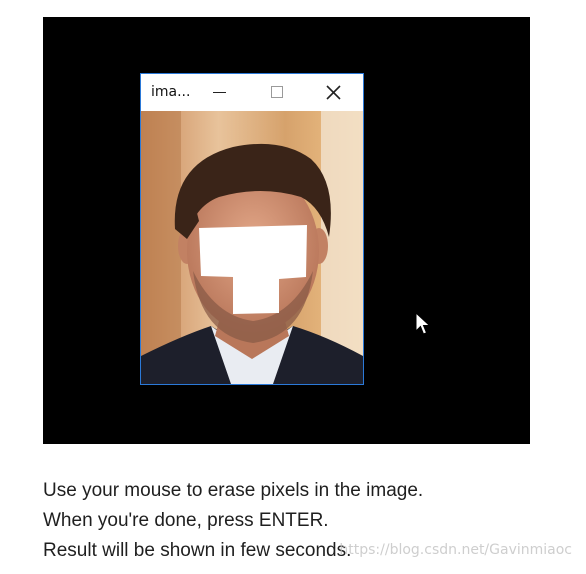 The height and width of the screenshot is (574, 586). I want to click on maximize-icon, so click(277, 92).